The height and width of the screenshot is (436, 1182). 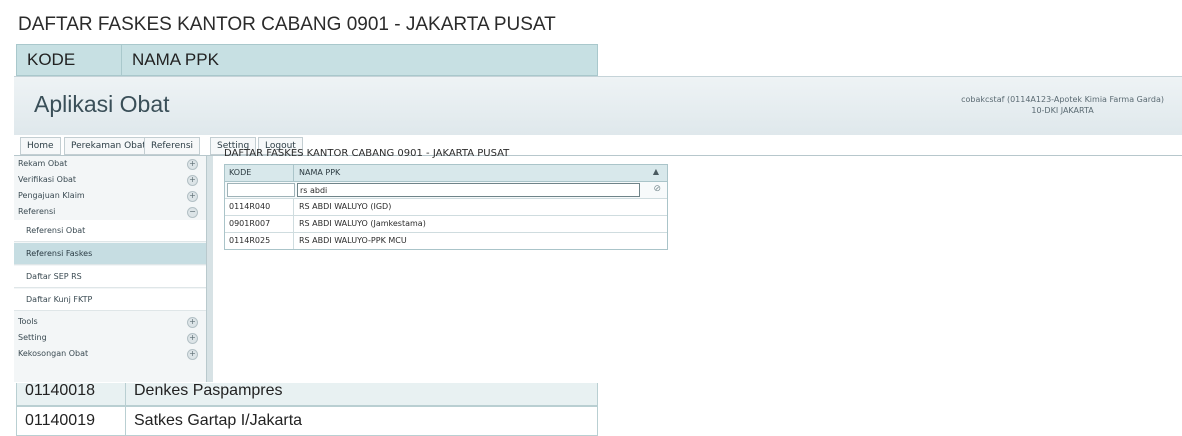 I want to click on row-kode: 0901R007, so click(x=250, y=223).